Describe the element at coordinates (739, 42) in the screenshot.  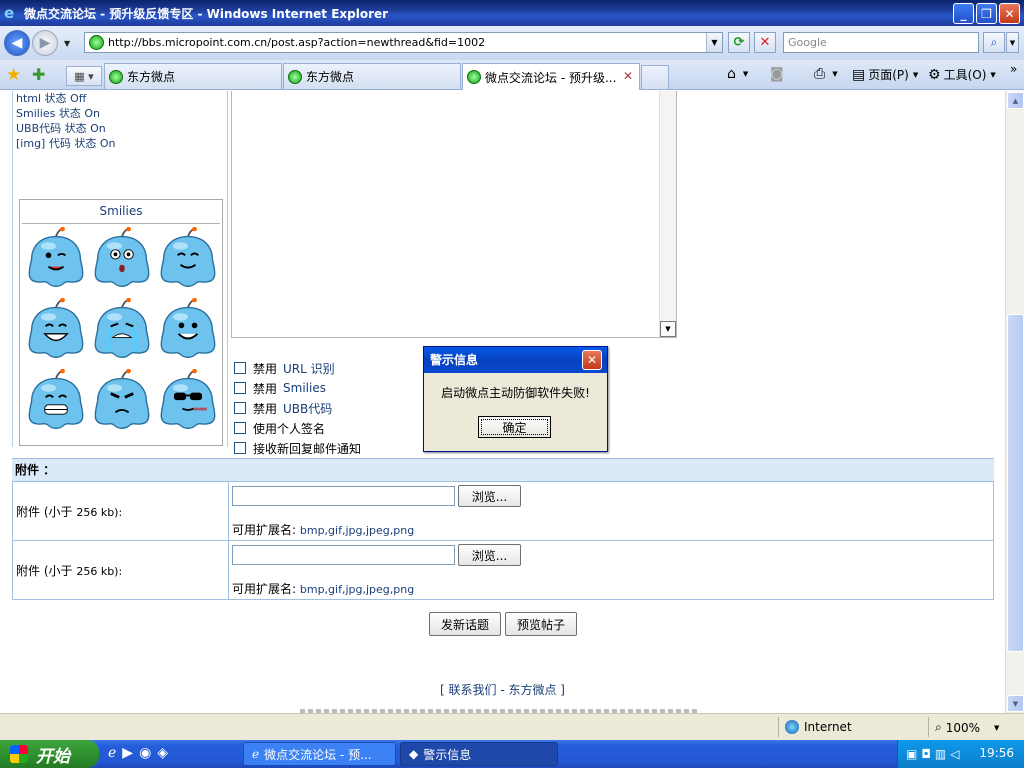
I see `refresh-button: ⟳` at that location.